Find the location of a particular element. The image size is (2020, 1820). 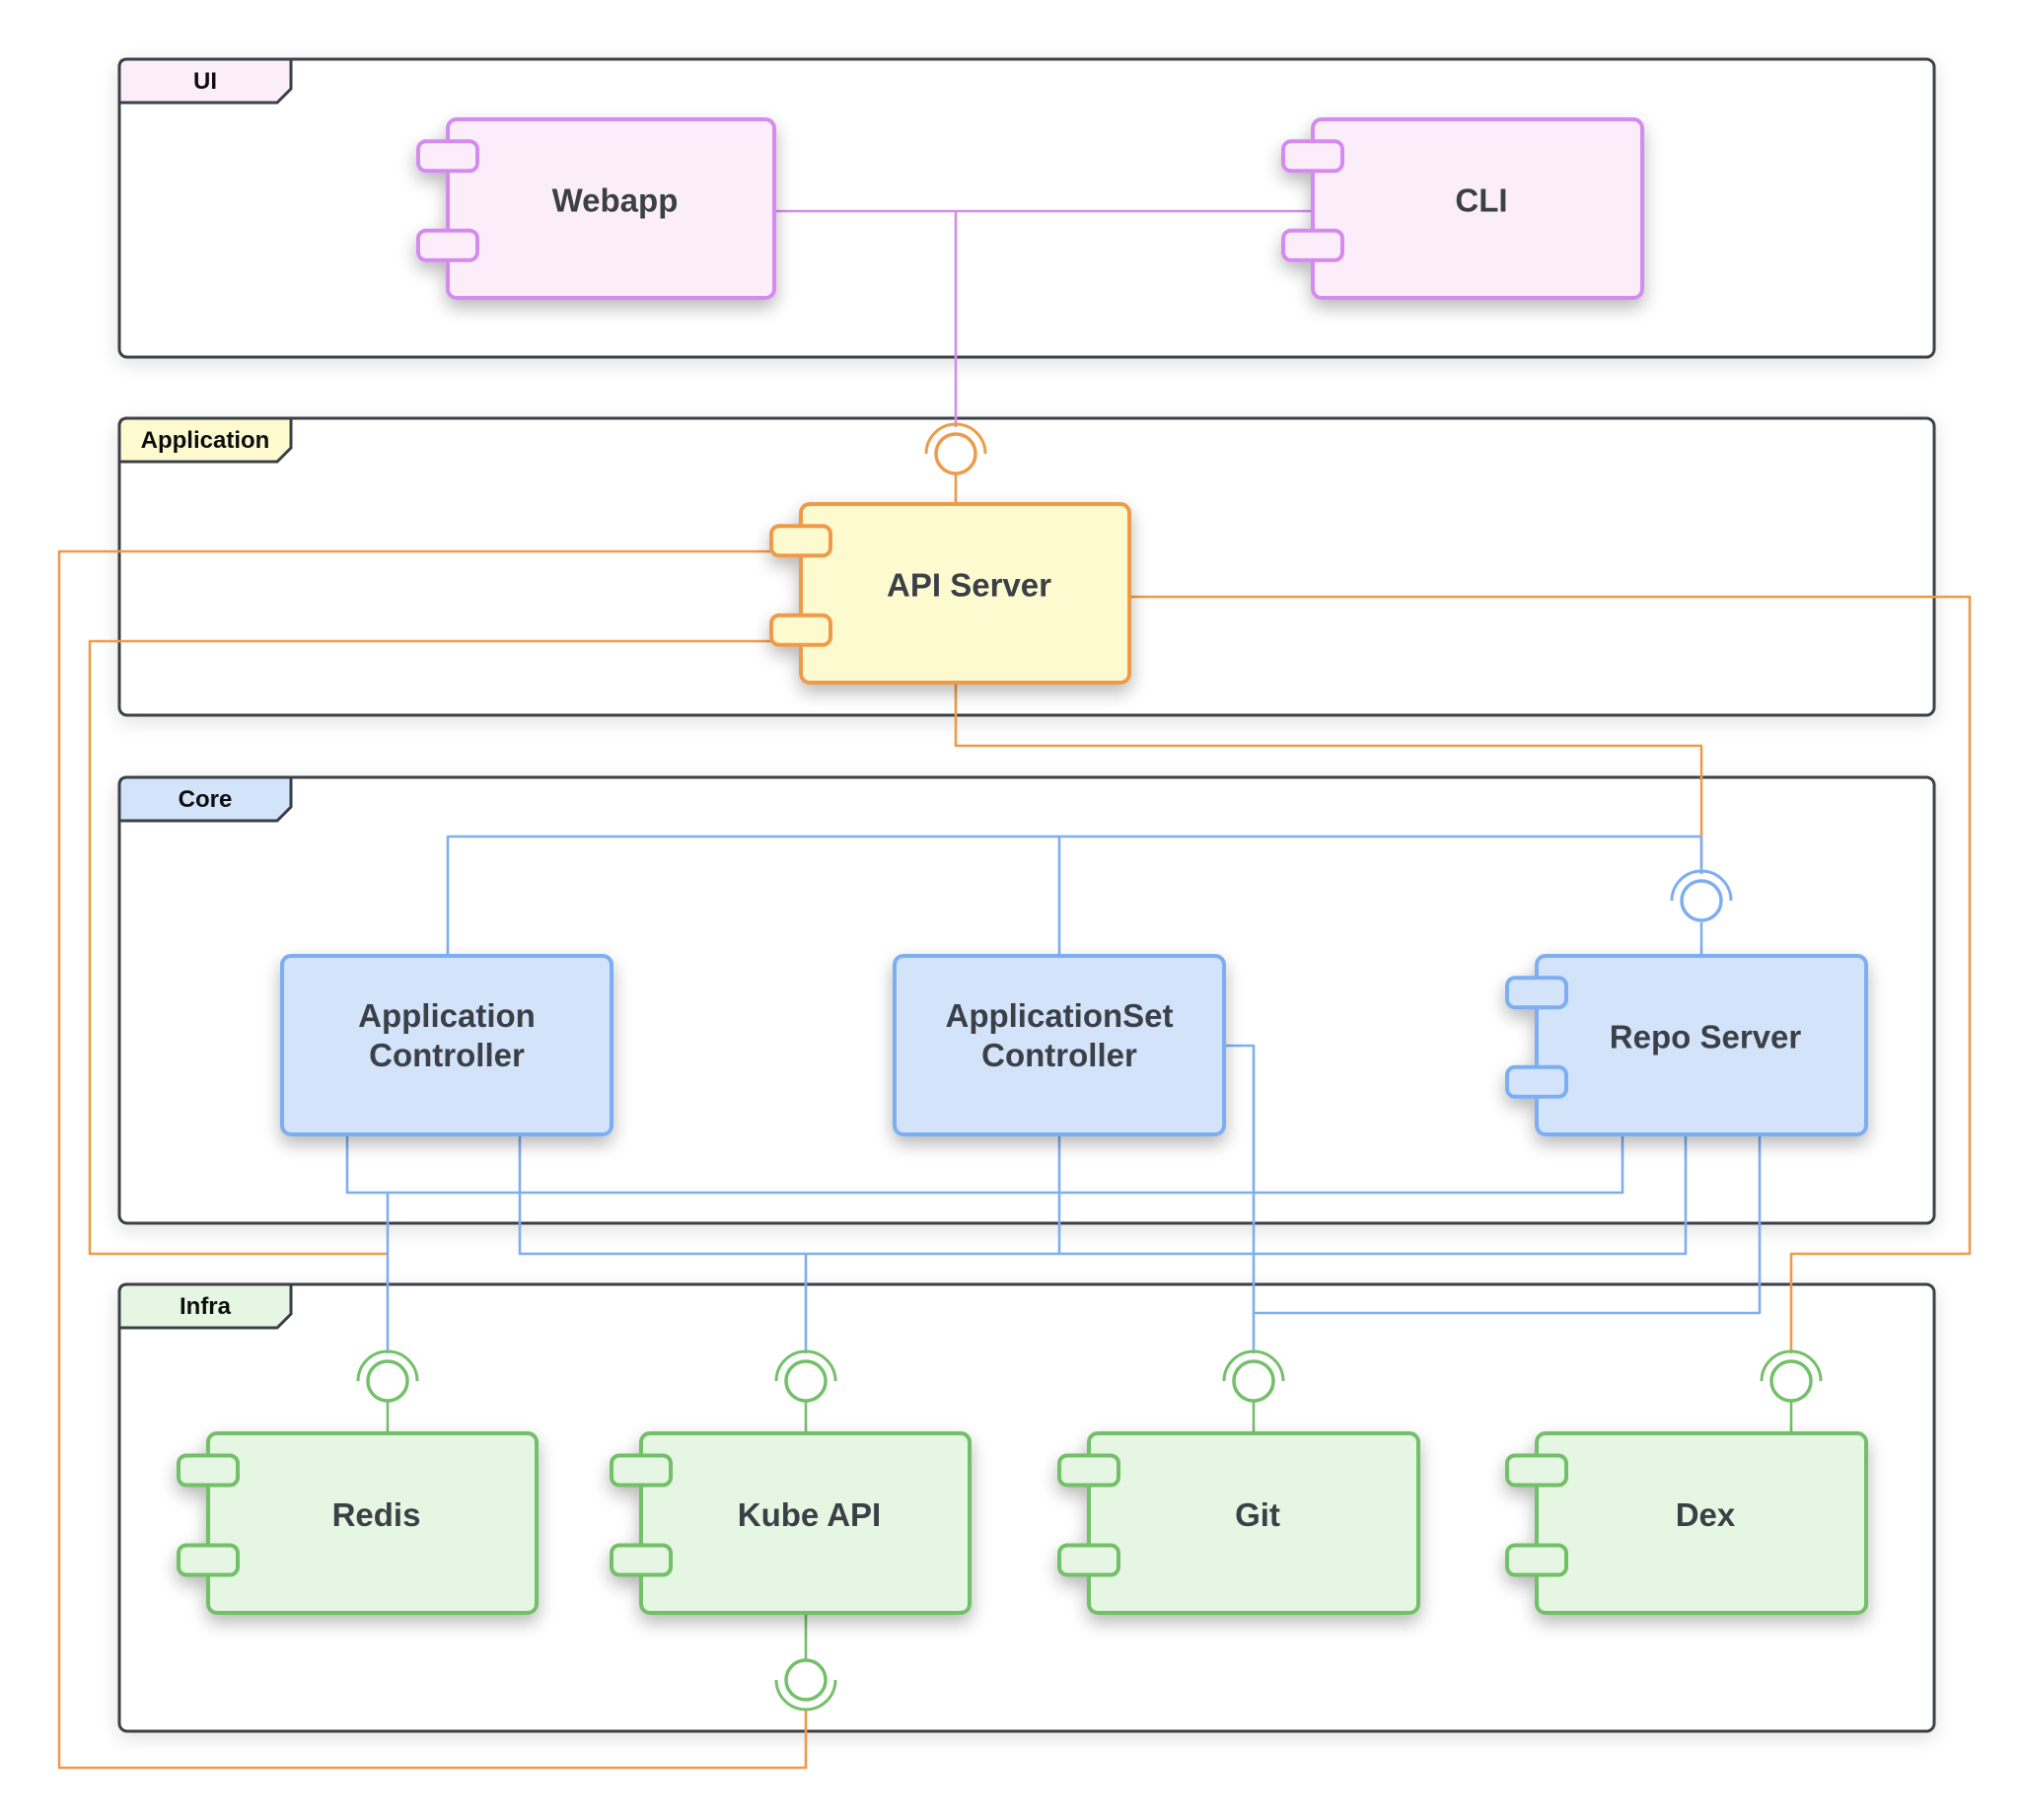

package-label: UI is located at coordinates (205, 81).